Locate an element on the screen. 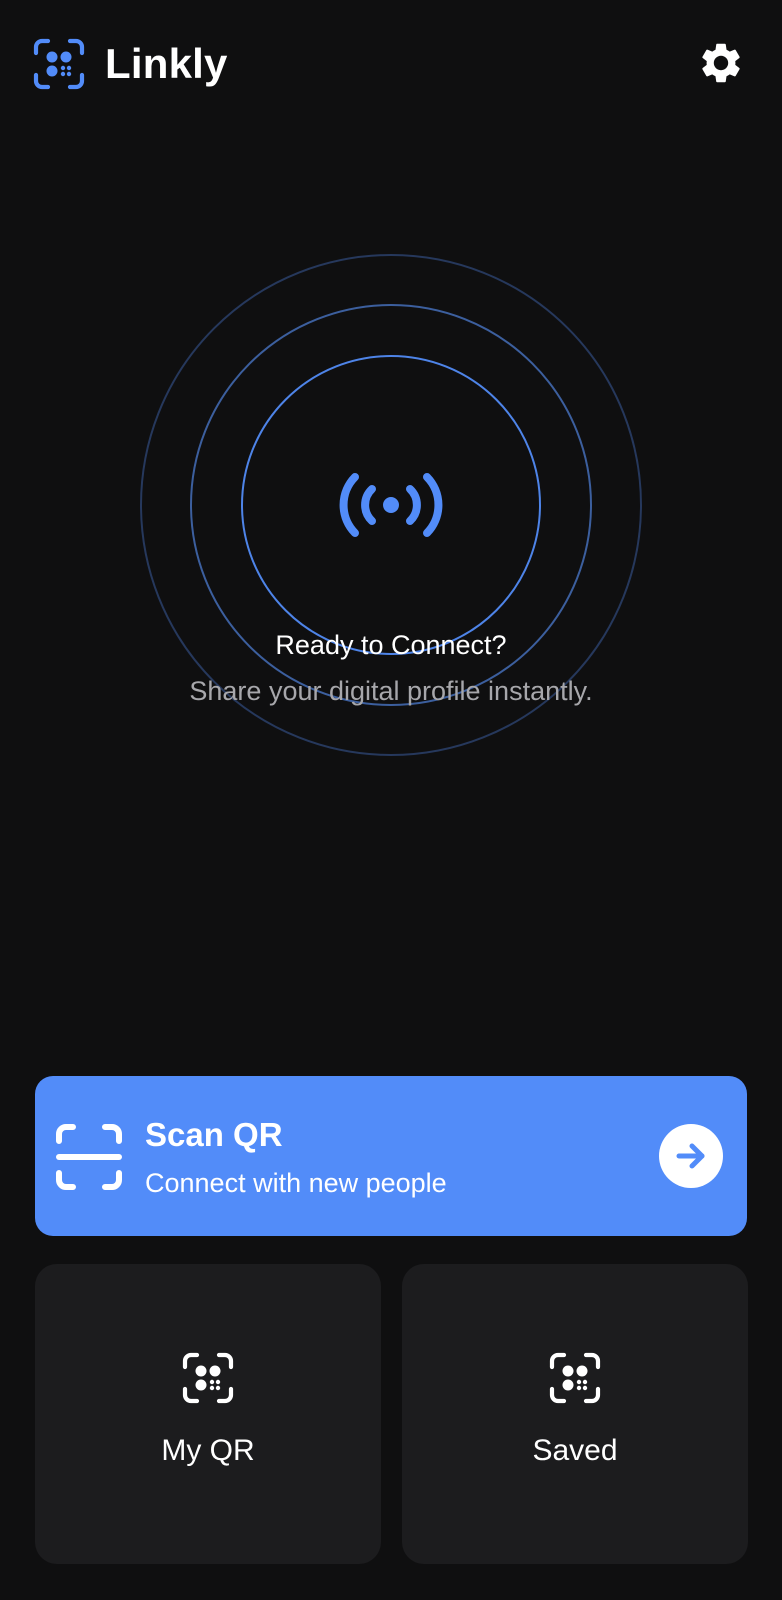 This screenshot has width=782, height=1600. my-qr-label: My QR is located at coordinates (208, 1450).